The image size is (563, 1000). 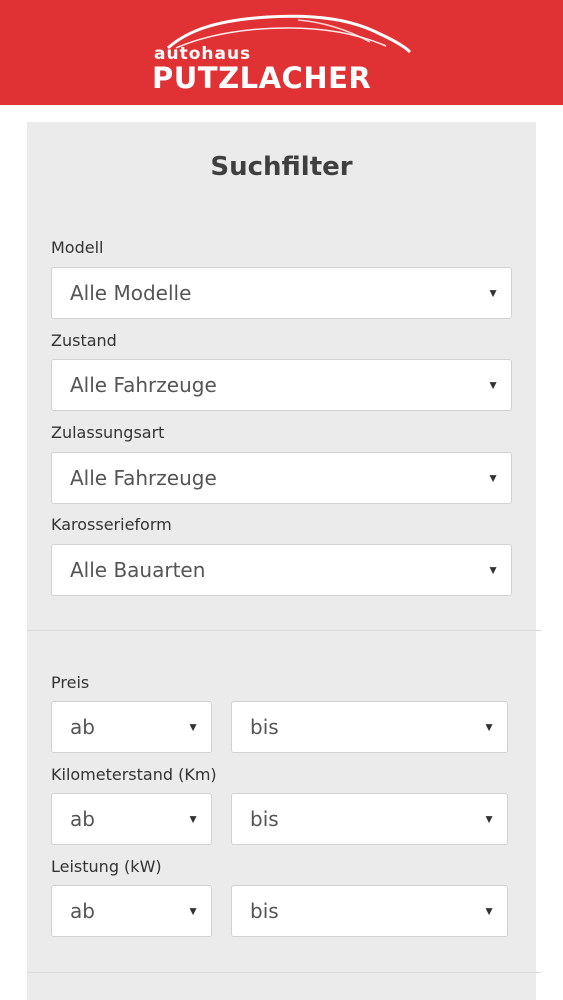 I want to click on label-zulassungsart: Zulassungsart, so click(x=108, y=432).